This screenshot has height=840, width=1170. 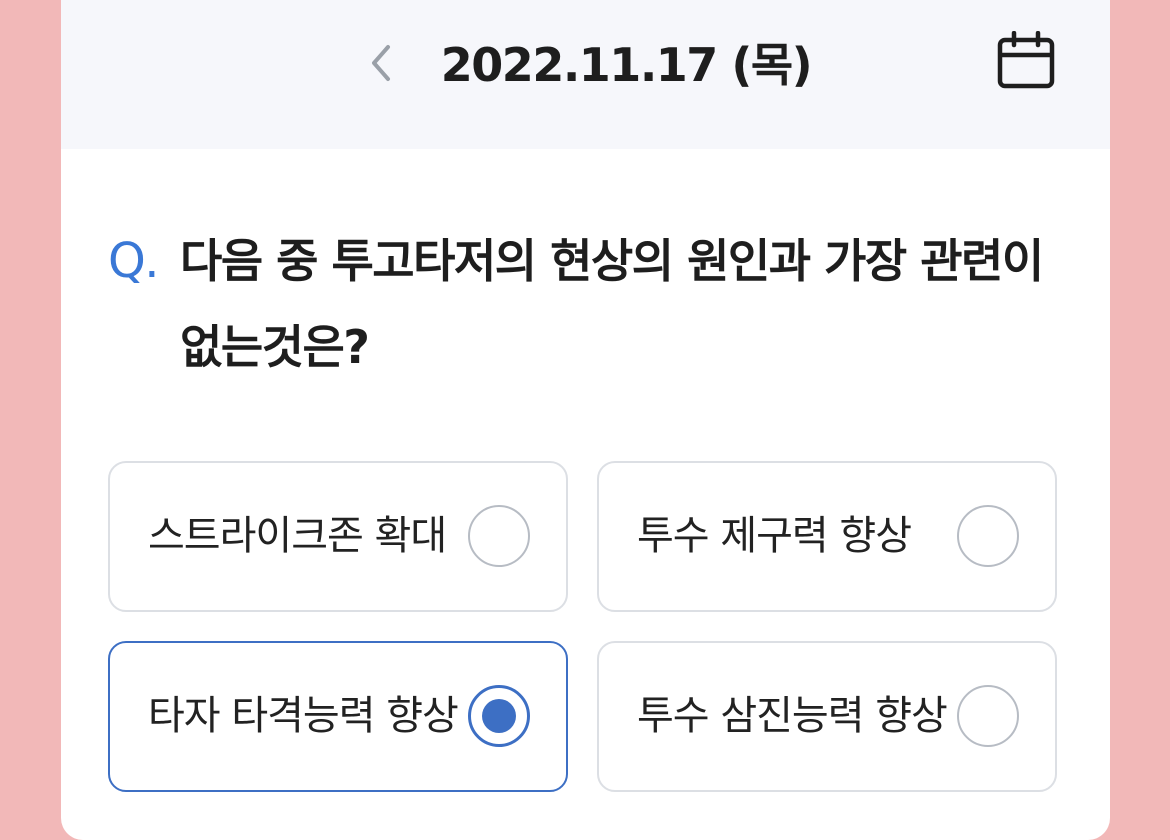 What do you see at coordinates (774, 536) in the screenshot?
I see `option-label: 투수 제구력 향상` at bounding box center [774, 536].